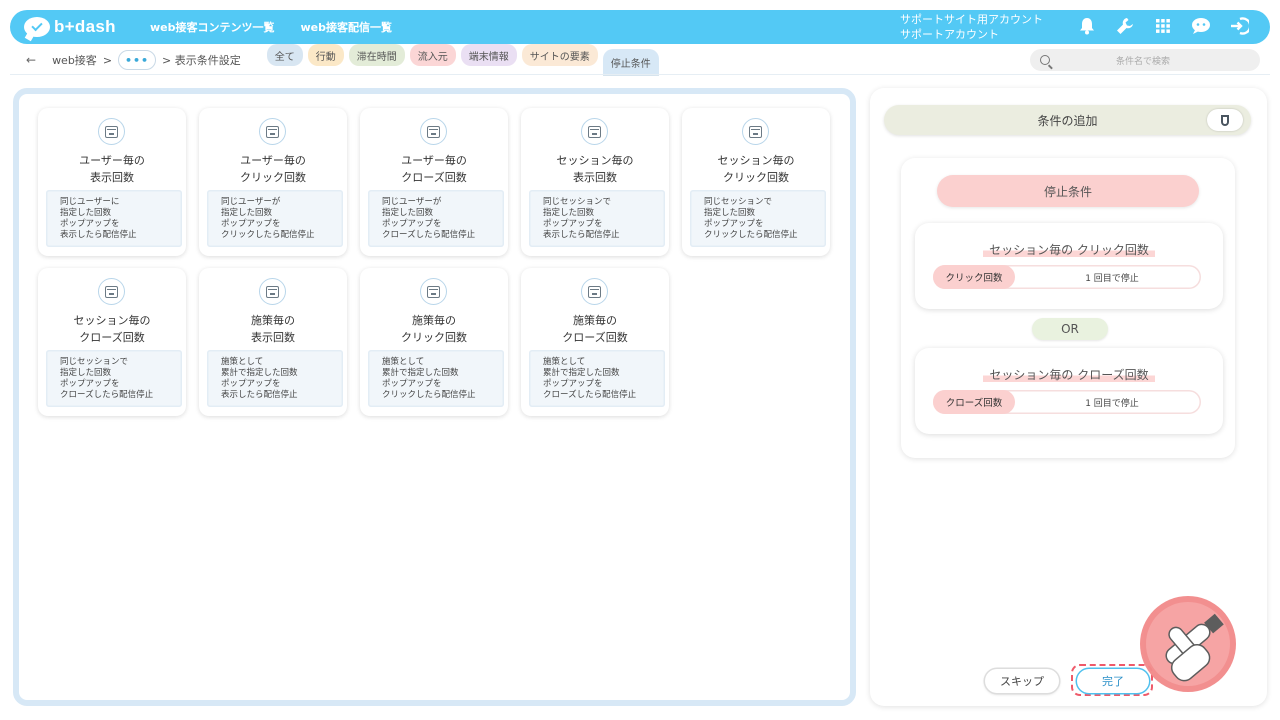 This screenshot has height=720, width=1280. I want to click on tab-behavior: 行動, so click(325, 55).